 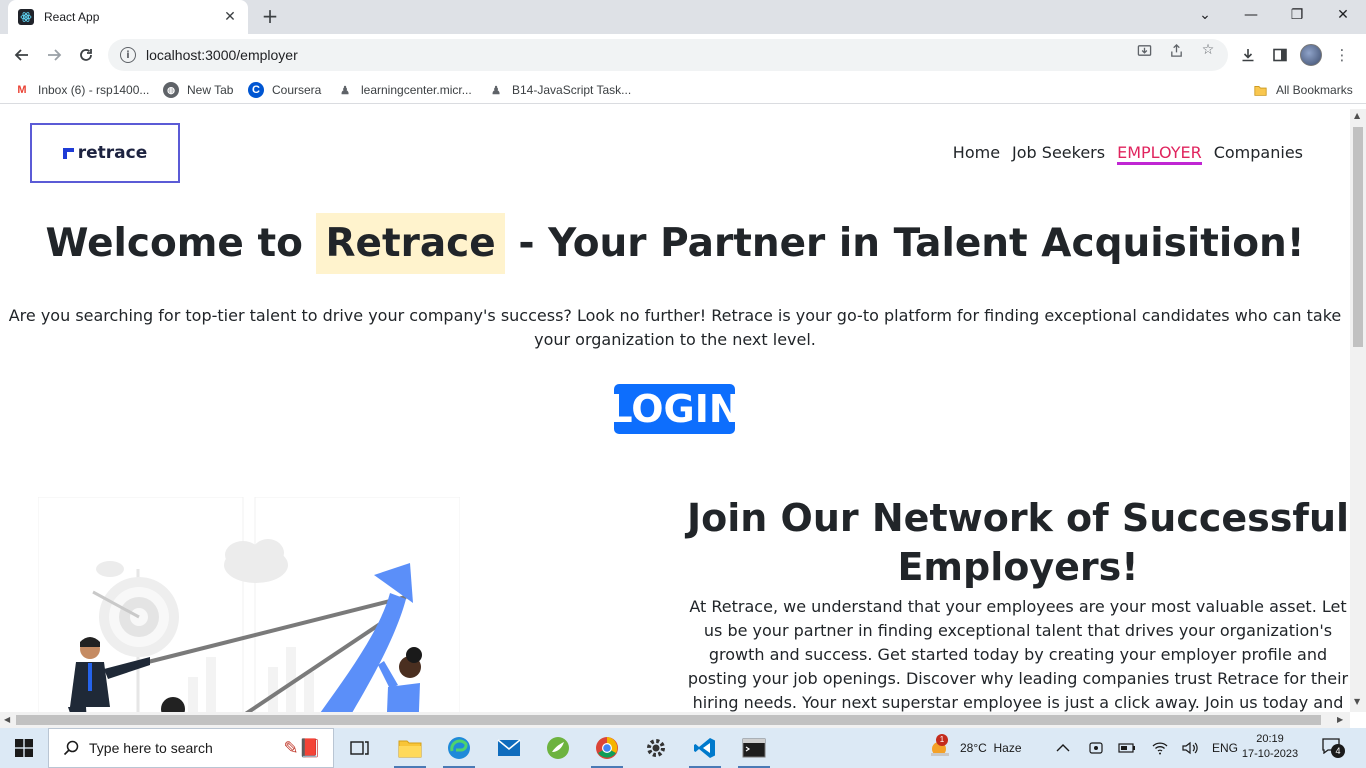 What do you see at coordinates (1205, 15) in the screenshot?
I see `tab-search-icon: ⌄` at bounding box center [1205, 15].